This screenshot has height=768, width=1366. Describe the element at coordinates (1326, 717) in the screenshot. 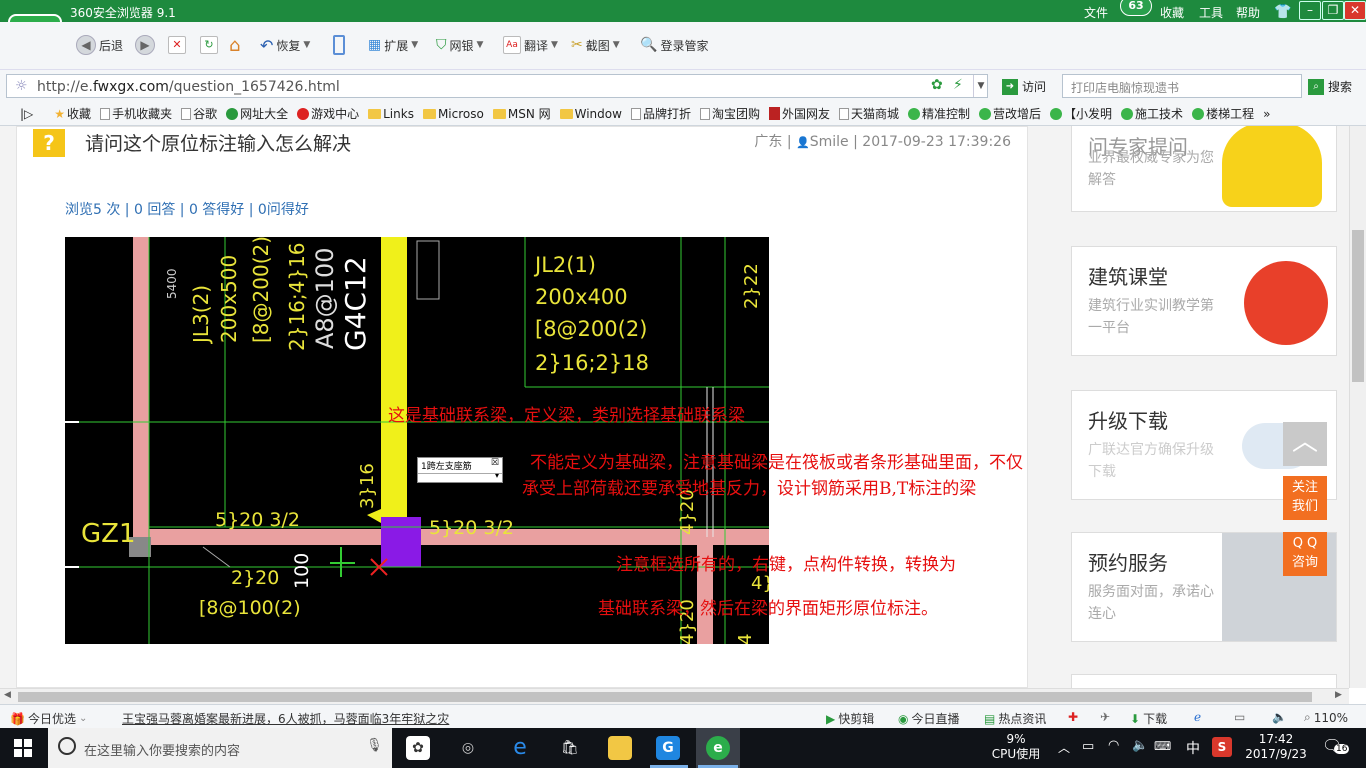

I see `zoom-control: ⌕ 110%` at that location.